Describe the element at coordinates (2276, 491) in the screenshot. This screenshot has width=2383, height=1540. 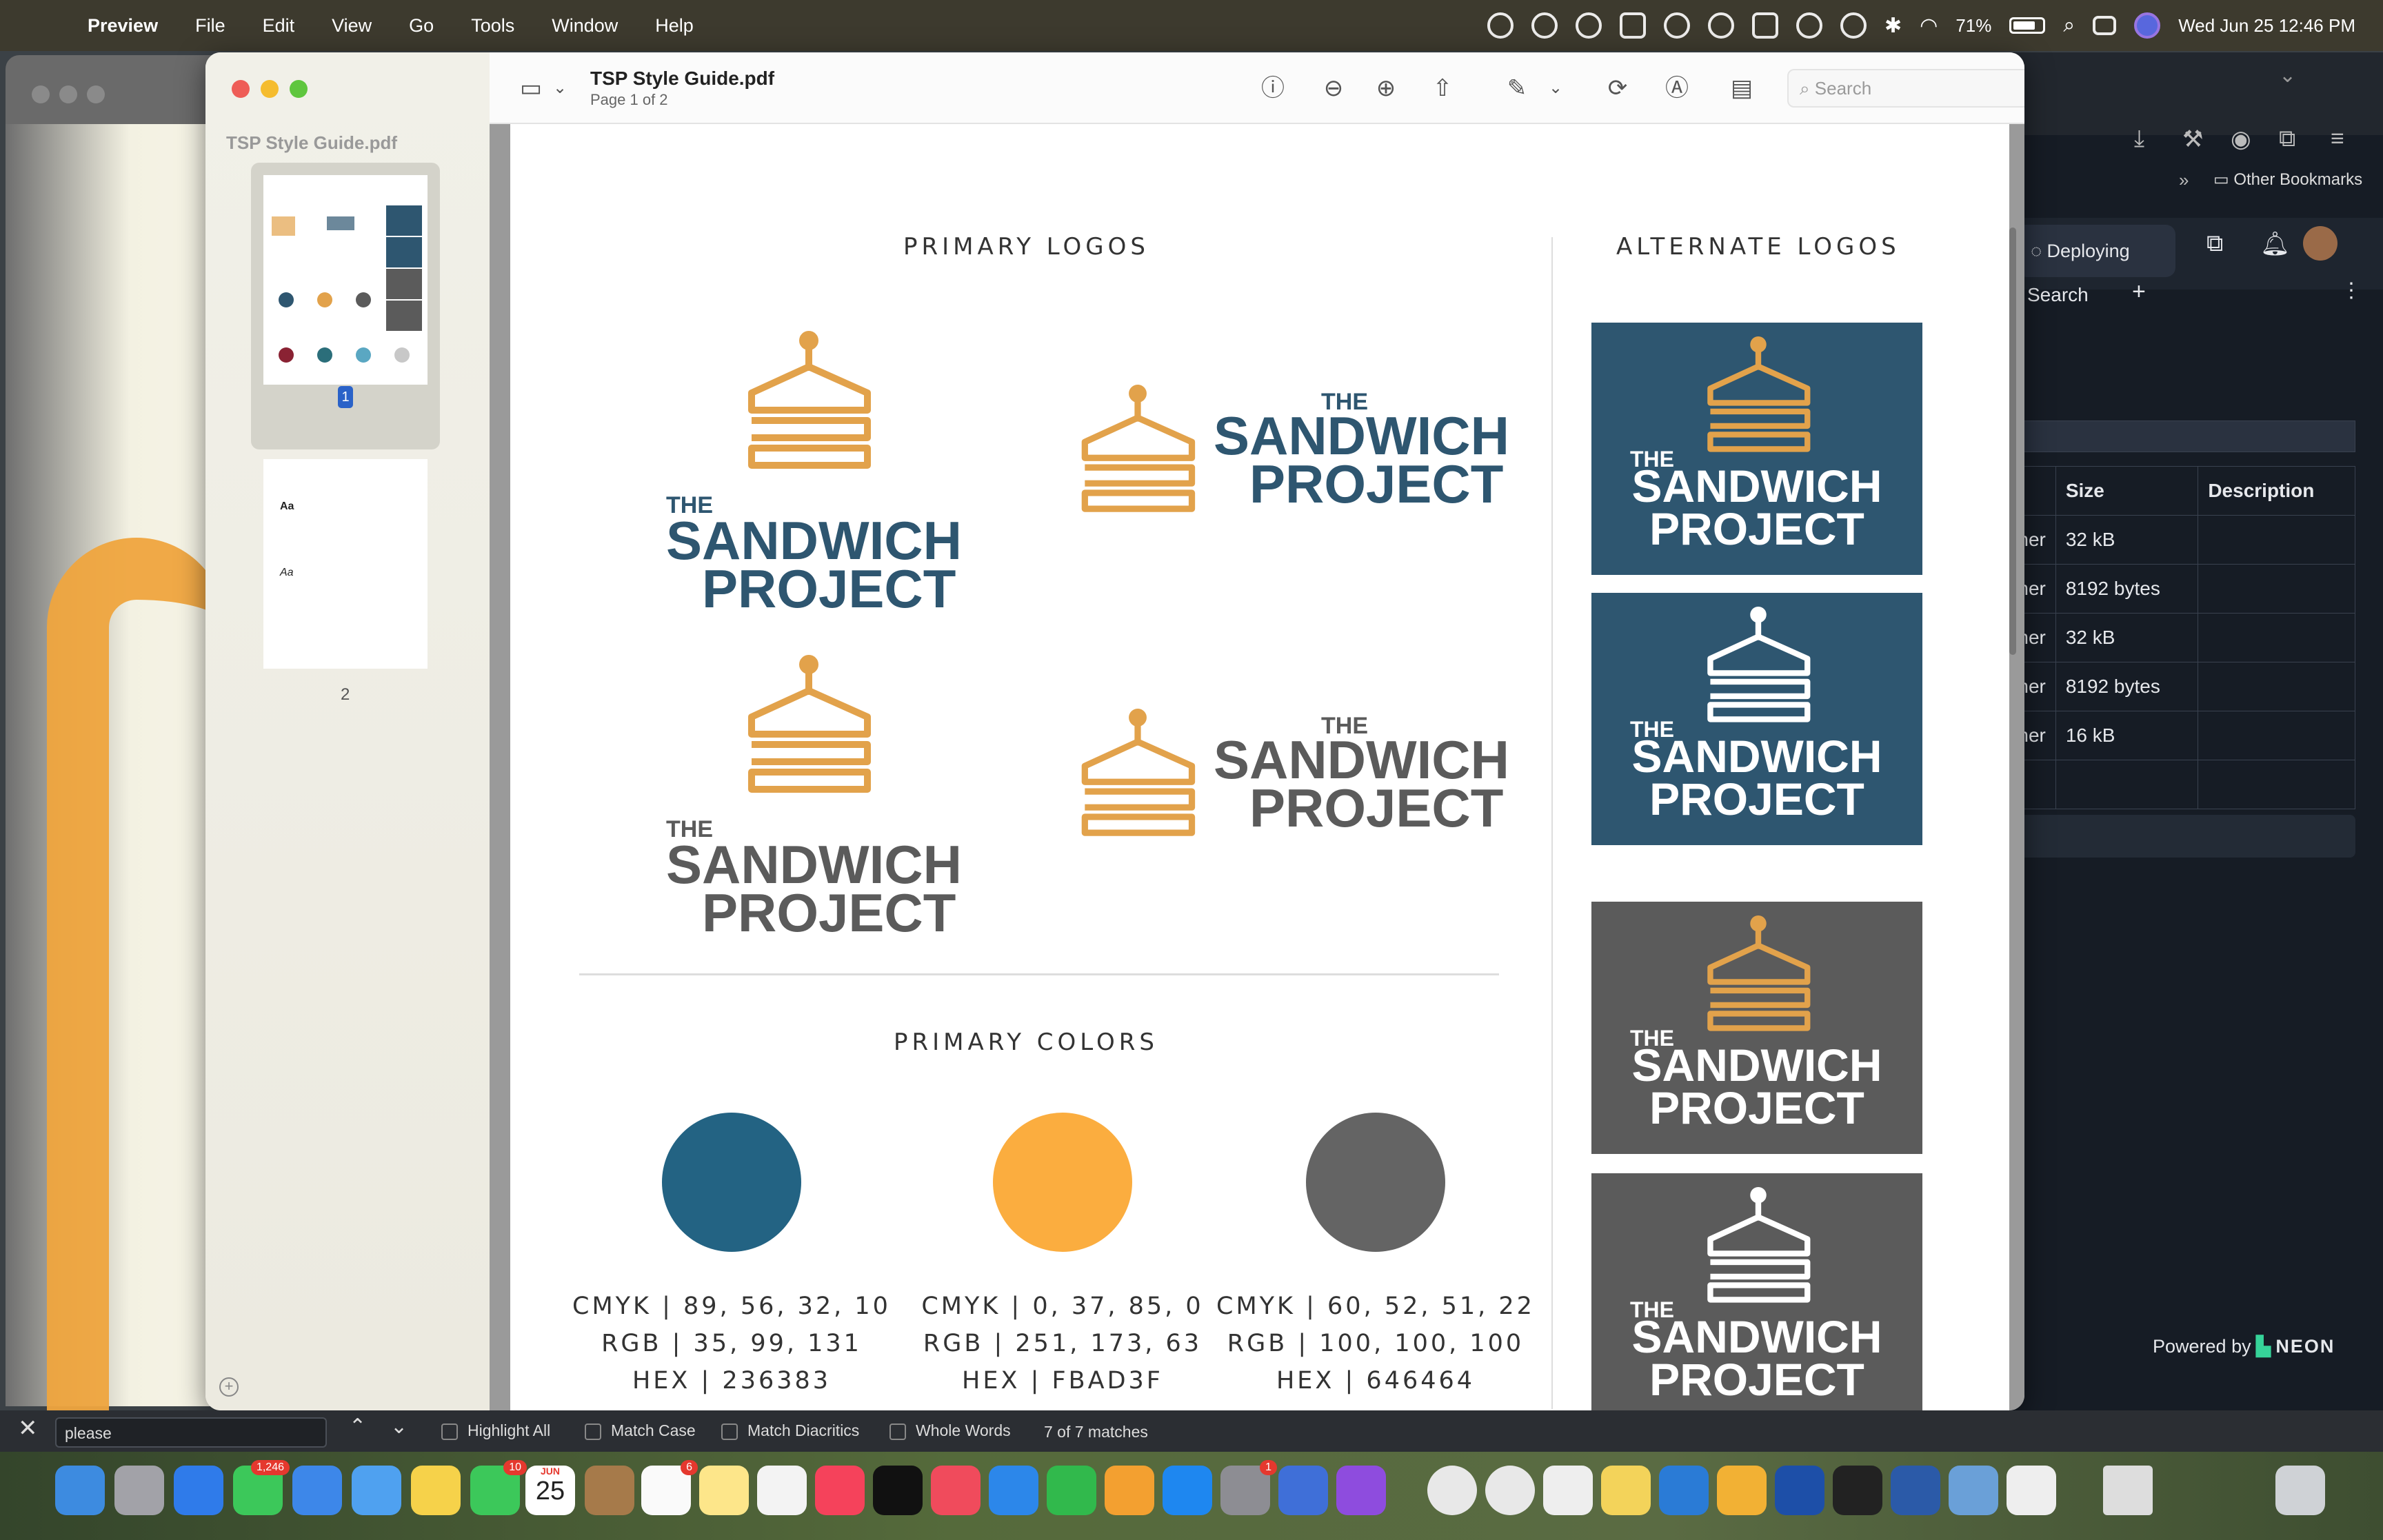
I see `col-description-header: Description` at that location.